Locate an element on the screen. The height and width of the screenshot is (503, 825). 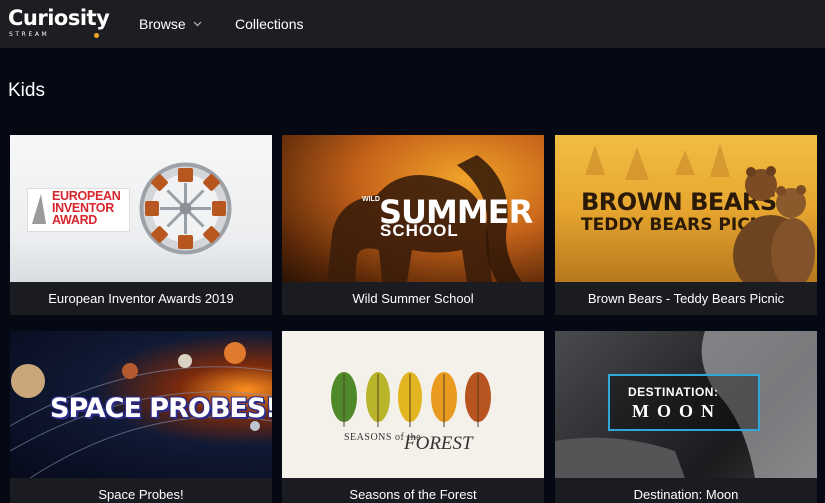
video-card-destination-moon: DESTINATION: MOON Destination: Moon is located at coordinates (686, 417).